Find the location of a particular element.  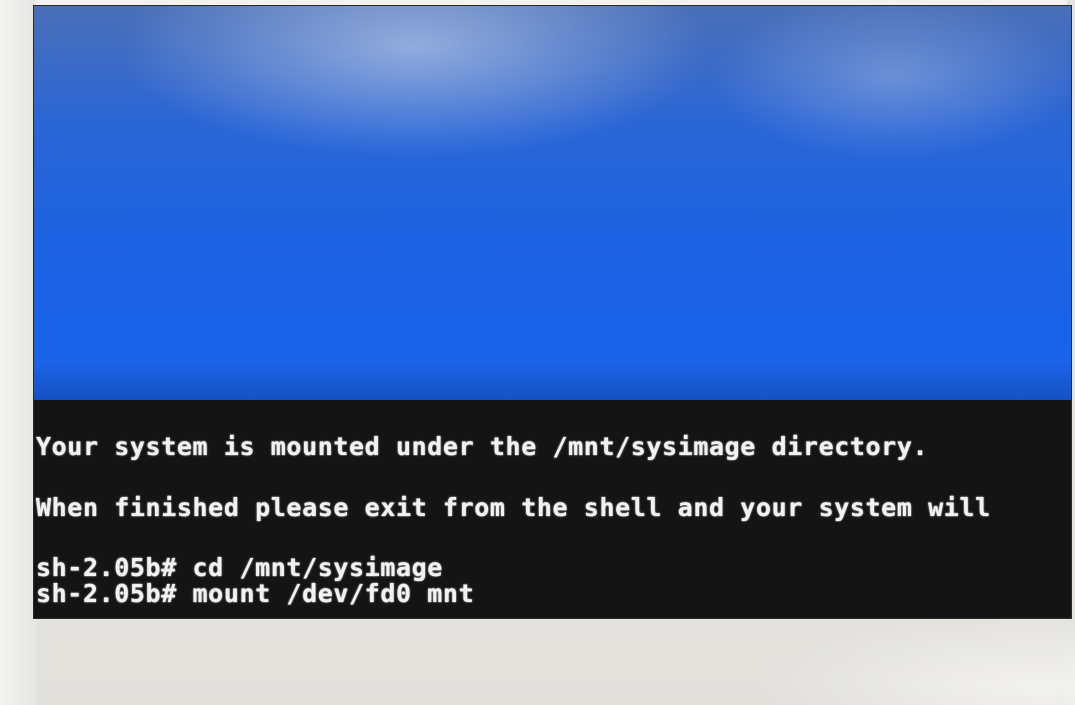

monitor-bezel-left is located at coordinates (18, 352).